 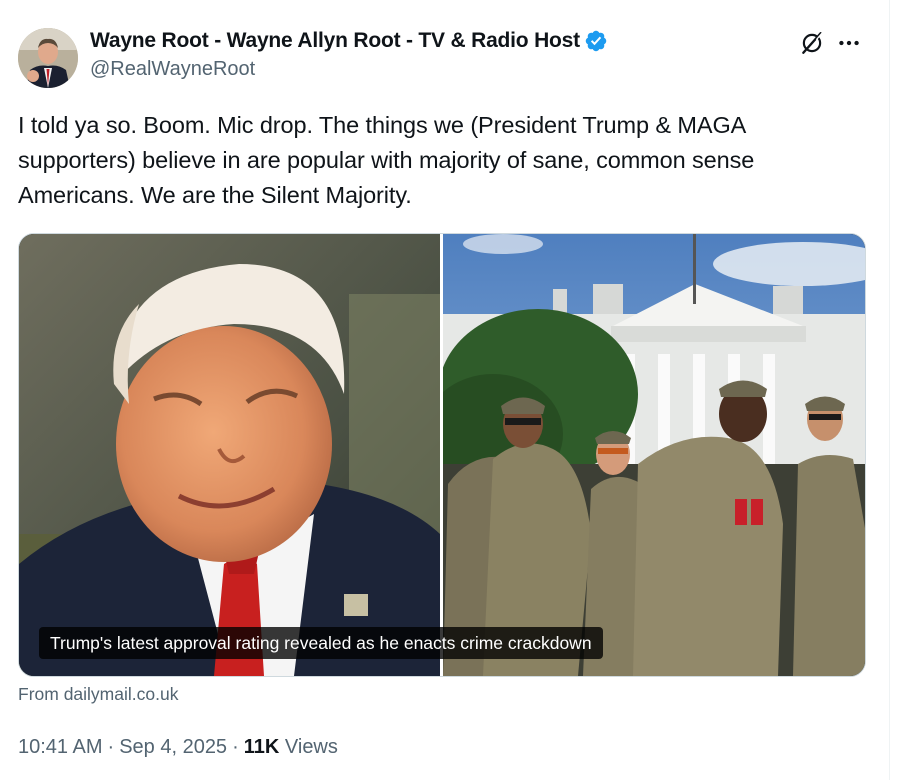 I want to click on tweet-date: Sep 4, 2025, so click(x=173, y=747).